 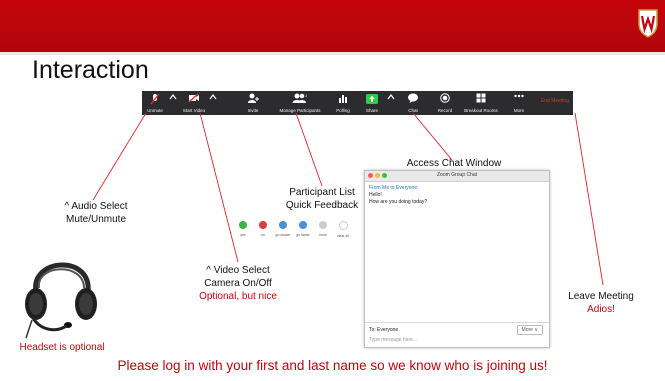 I want to click on chat-callout-line, so click(x=432, y=136).